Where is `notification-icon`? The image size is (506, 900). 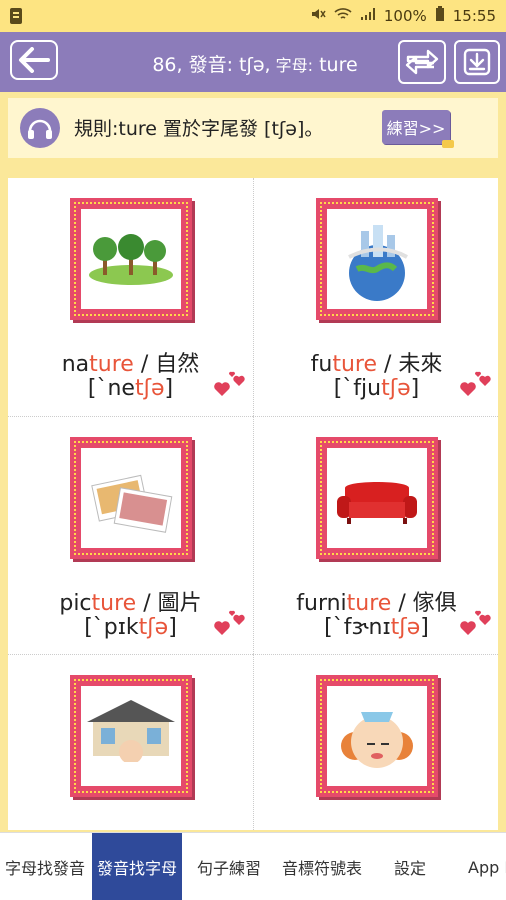
notification-icon is located at coordinates (16, 16).